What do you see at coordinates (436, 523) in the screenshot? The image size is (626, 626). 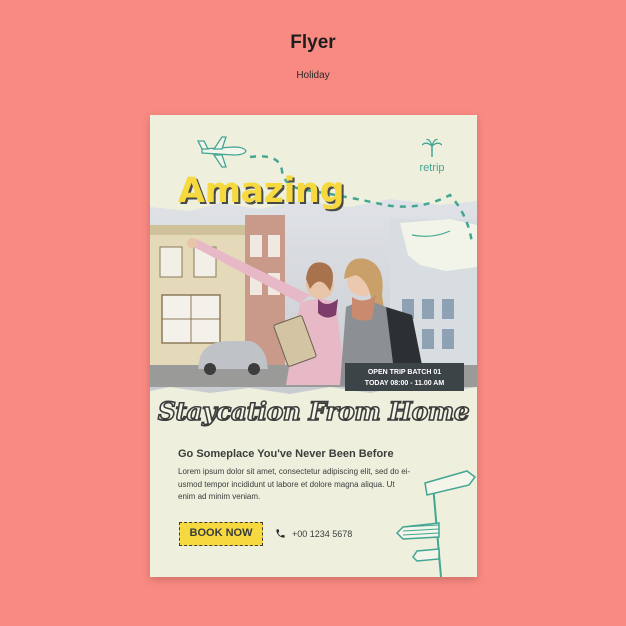 I see `signpost-icon` at bounding box center [436, 523].